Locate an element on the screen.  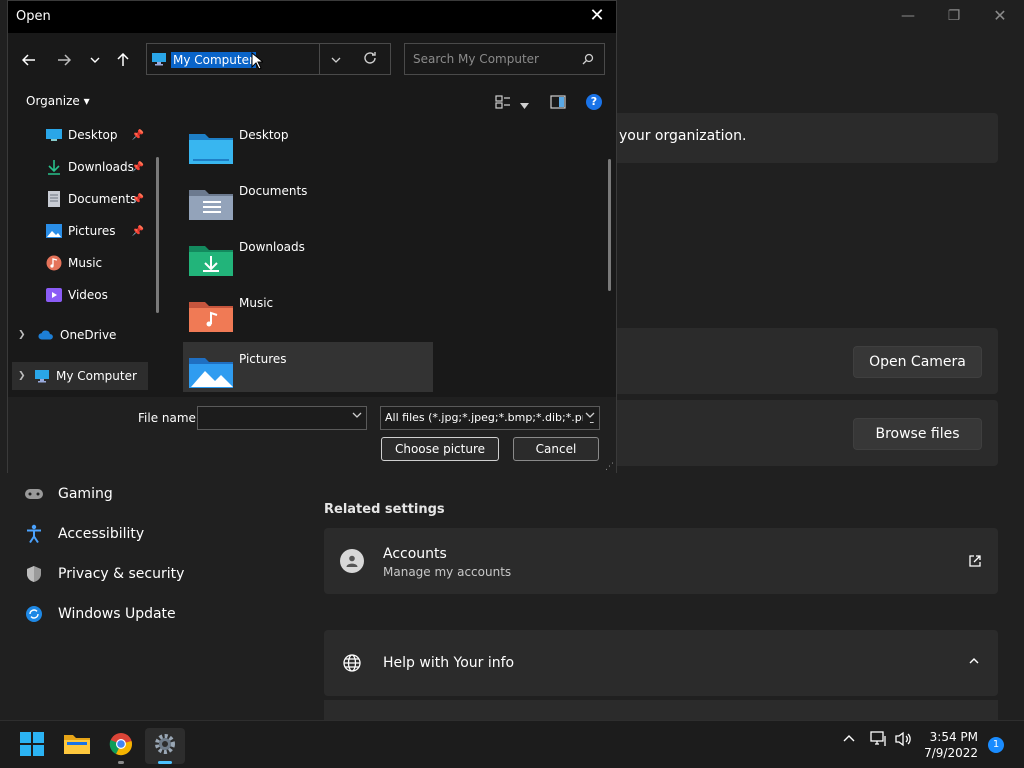
gamepad-icon is located at coordinates (34, 494).